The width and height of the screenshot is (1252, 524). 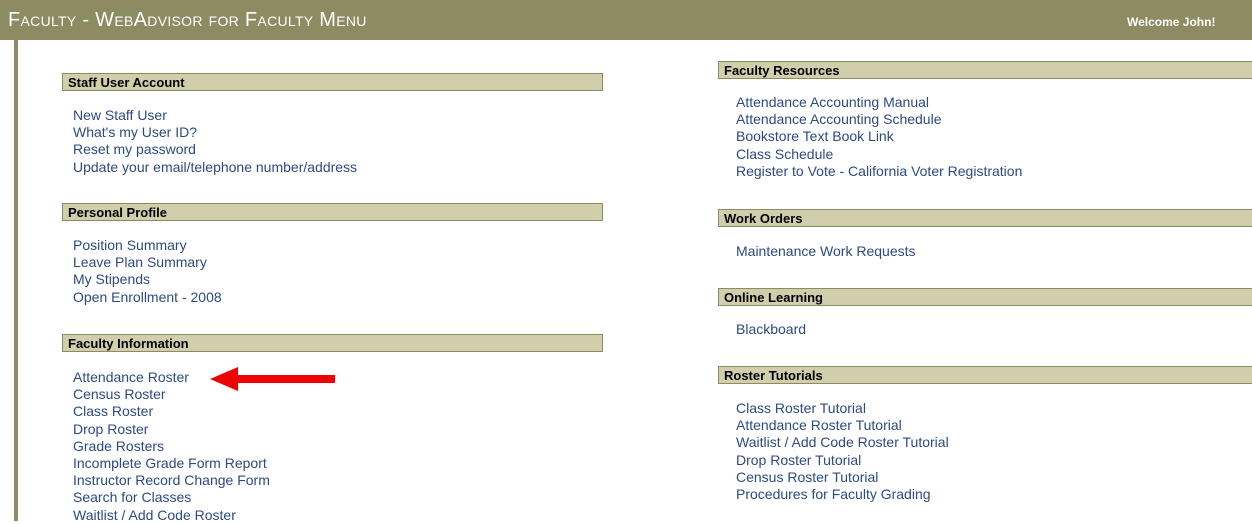 I want to click on section-faculty-information: Faculty Information, so click(x=332, y=343).